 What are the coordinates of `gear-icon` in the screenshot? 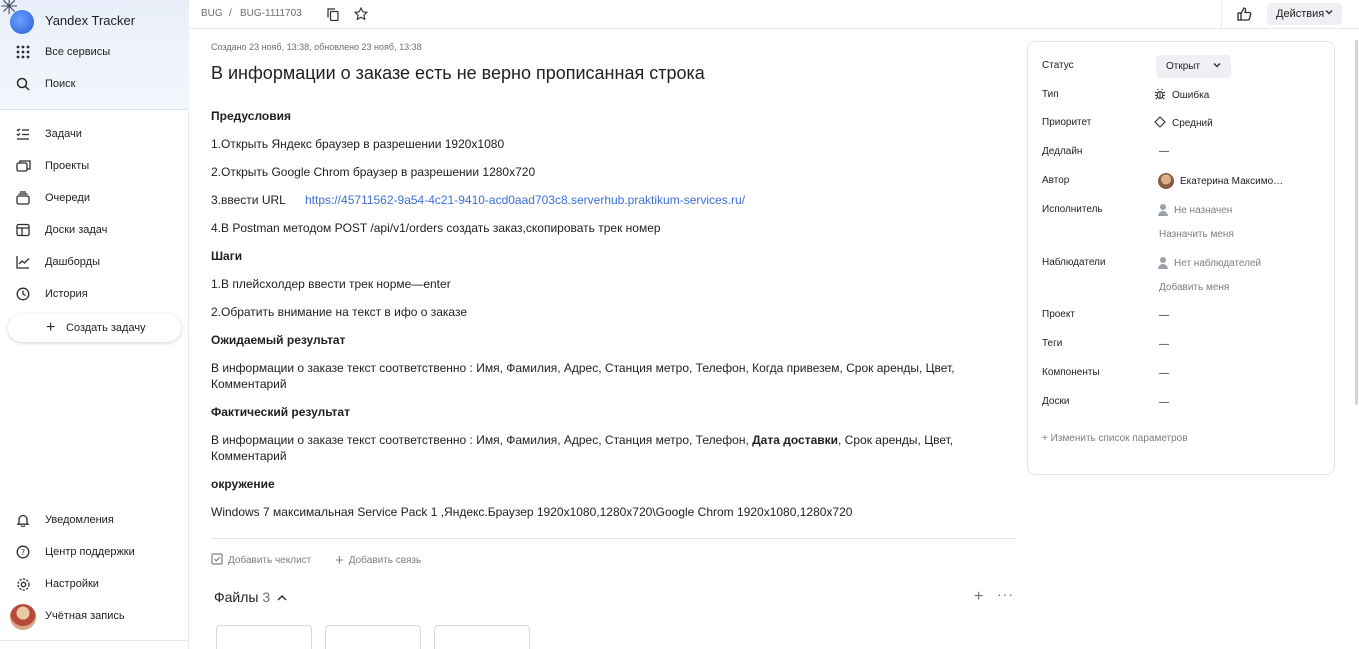 It's located at (23, 584).